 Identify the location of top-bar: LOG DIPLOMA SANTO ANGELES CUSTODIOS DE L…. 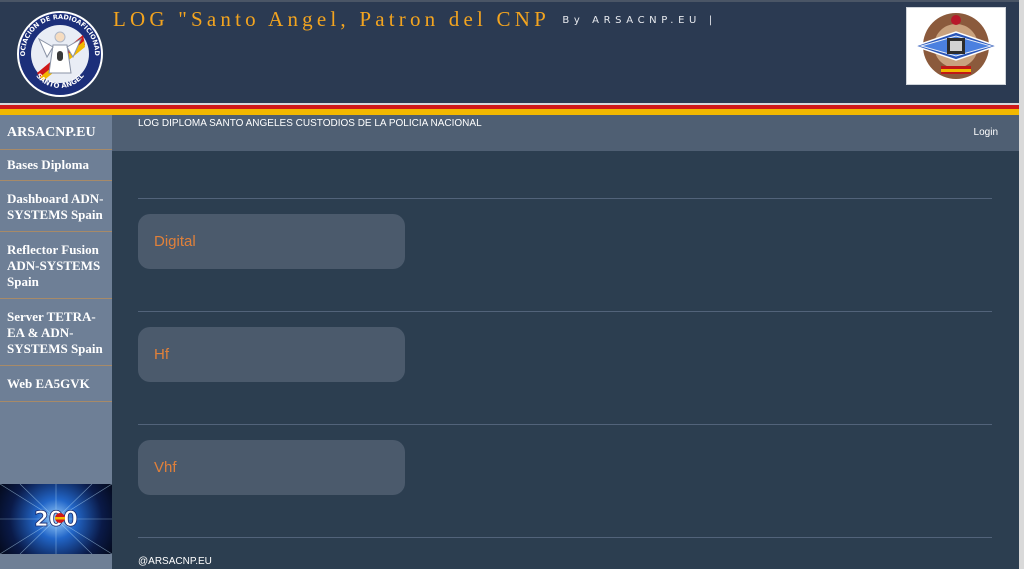
(565, 133).